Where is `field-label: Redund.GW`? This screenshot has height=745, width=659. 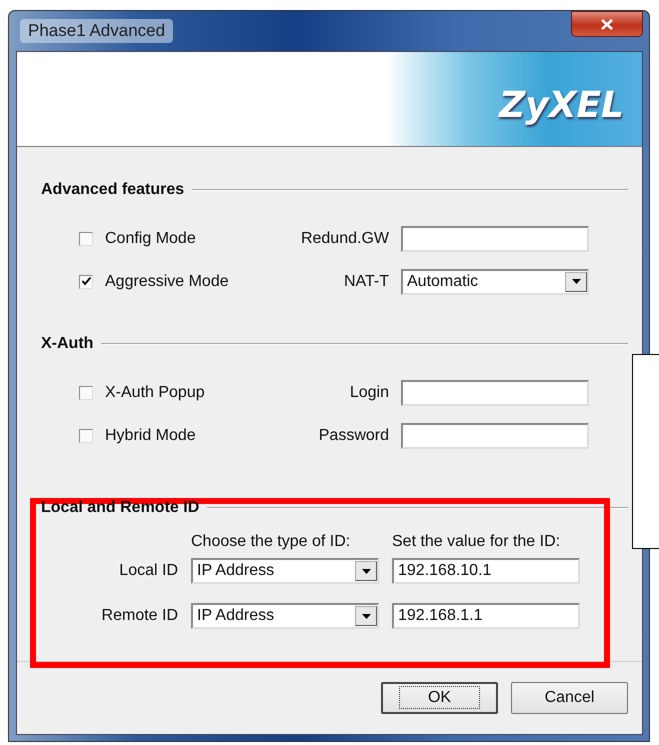
field-label: Redund.GW is located at coordinates (344, 239).